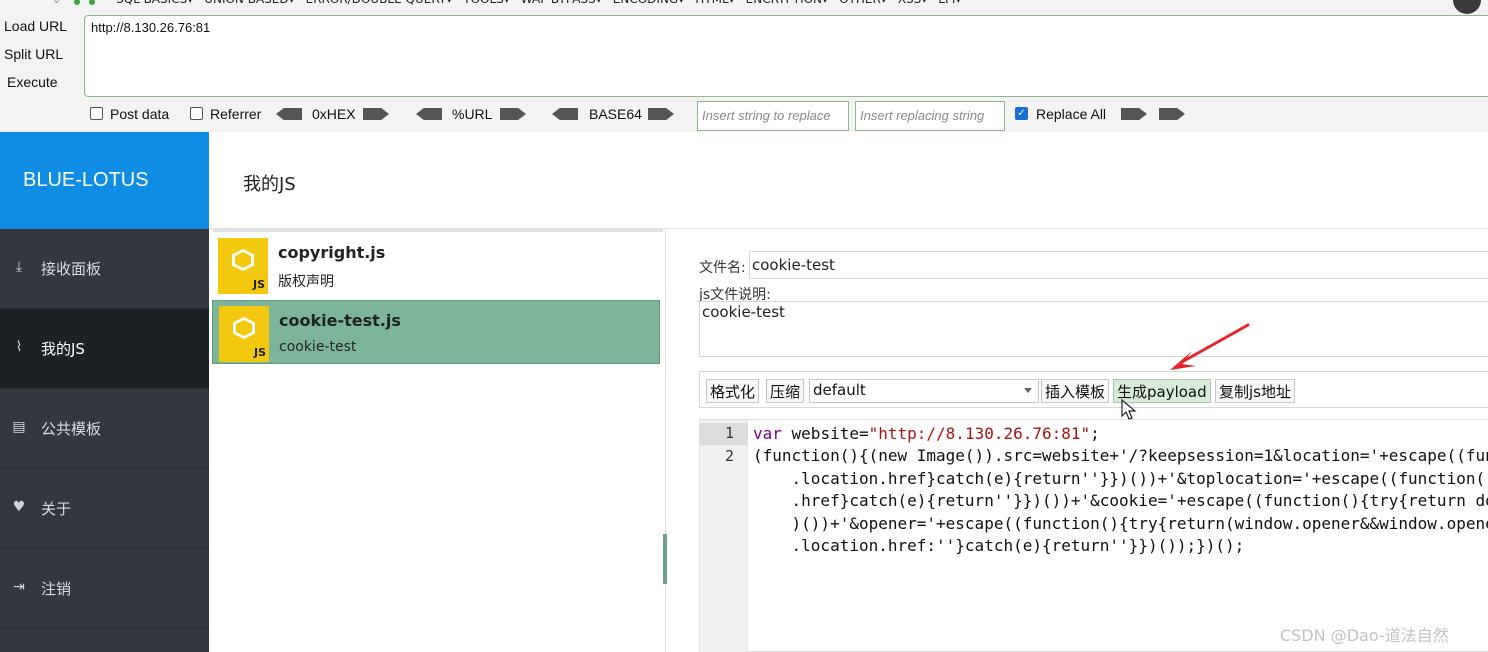 The width and height of the screenshot is (1488, 652). I want to click on replace-all-label: Replace All, so click(1071, 114).